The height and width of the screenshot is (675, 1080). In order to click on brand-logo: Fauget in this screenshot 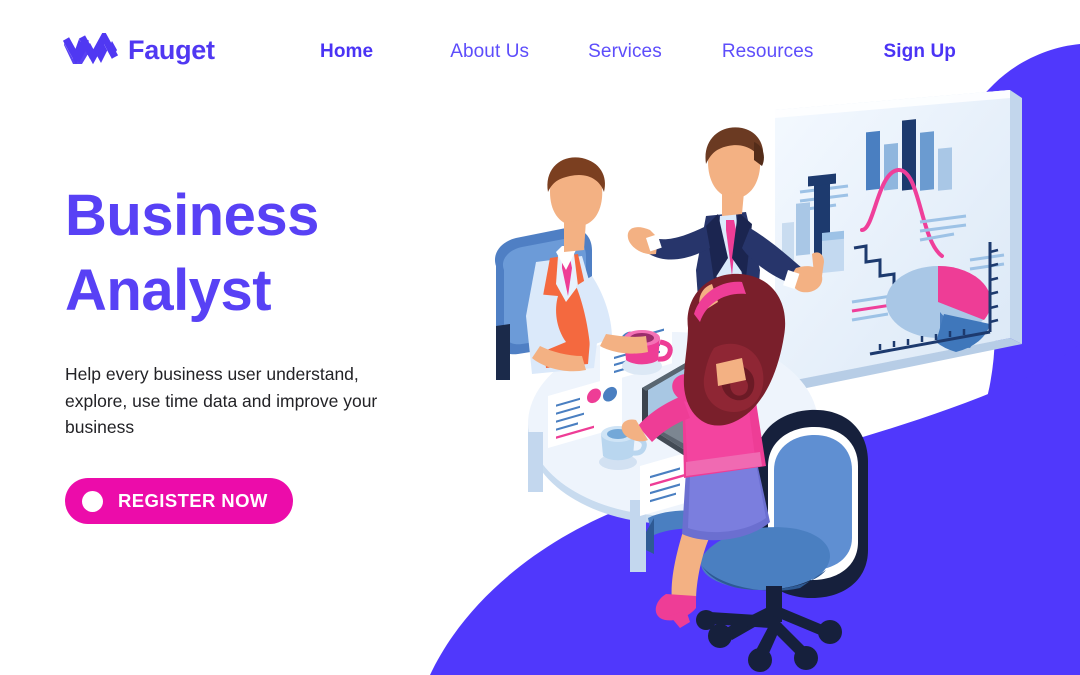, I will do `click(138, 50)`.